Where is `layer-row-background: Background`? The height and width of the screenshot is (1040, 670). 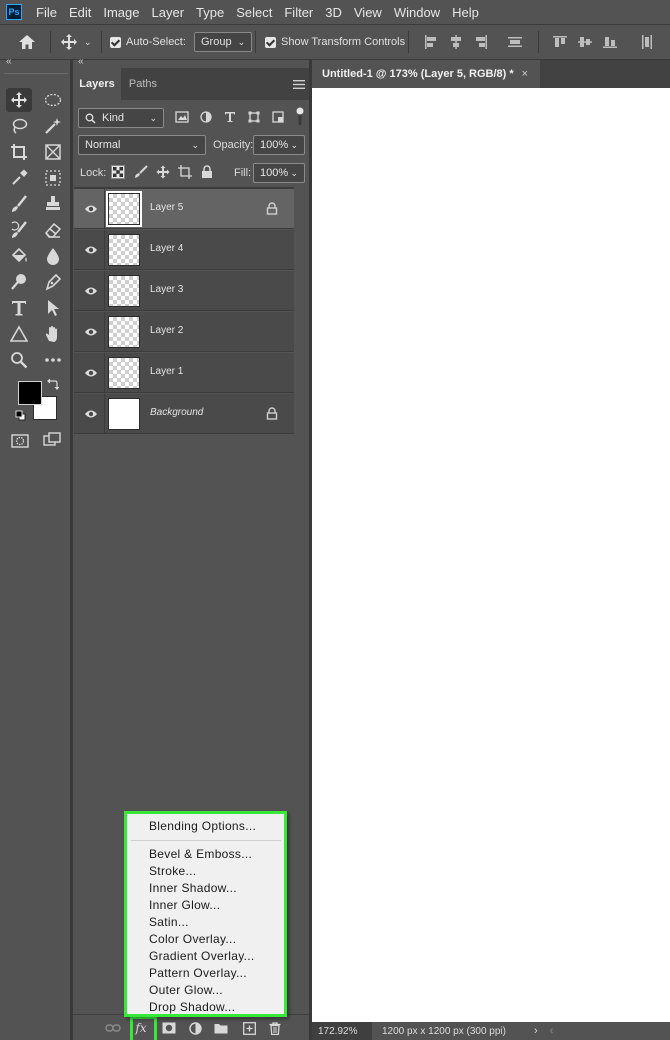
layer-row-background: Background is located at coordinates (184, 414).